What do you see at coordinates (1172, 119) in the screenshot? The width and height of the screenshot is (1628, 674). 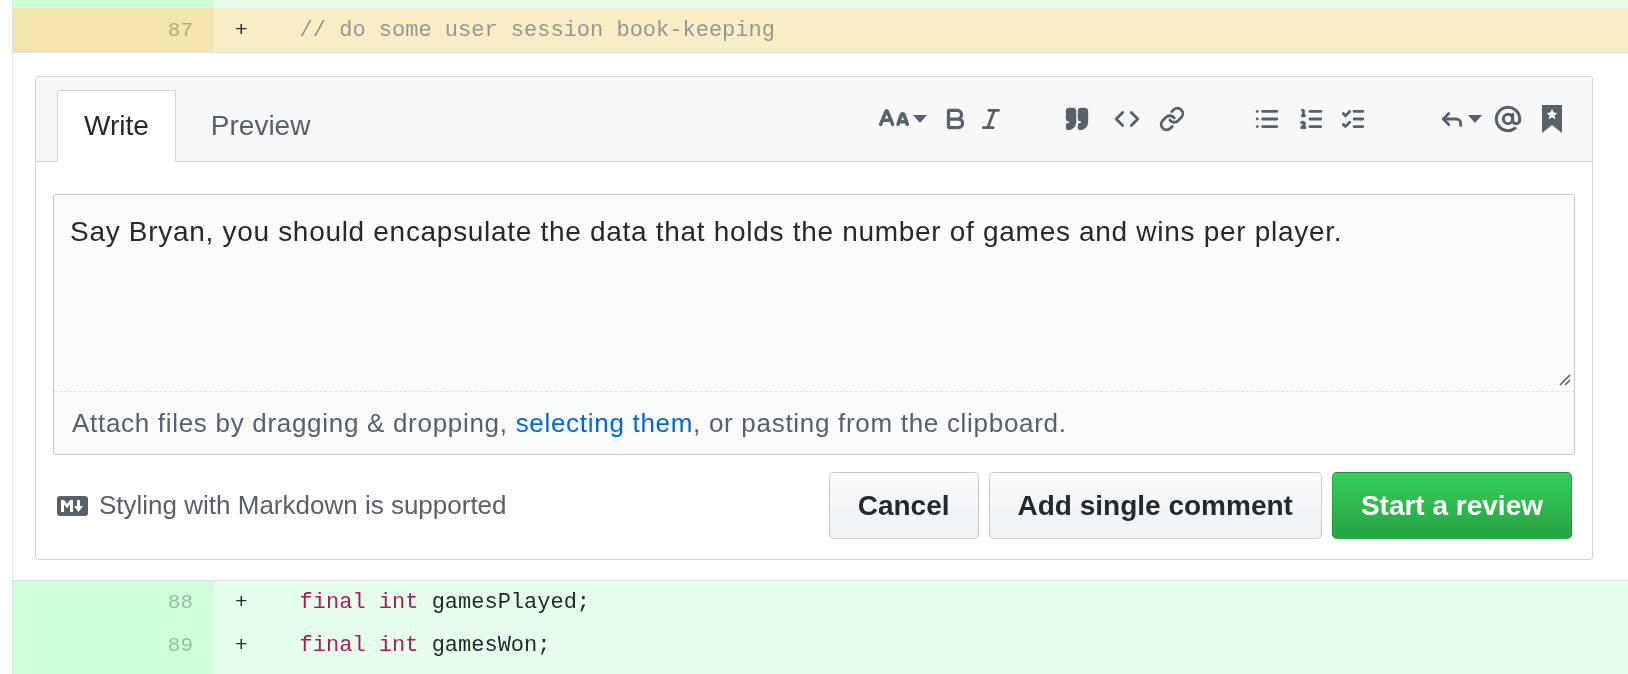 I see `link-icon` at bounding box center [1172, 119].